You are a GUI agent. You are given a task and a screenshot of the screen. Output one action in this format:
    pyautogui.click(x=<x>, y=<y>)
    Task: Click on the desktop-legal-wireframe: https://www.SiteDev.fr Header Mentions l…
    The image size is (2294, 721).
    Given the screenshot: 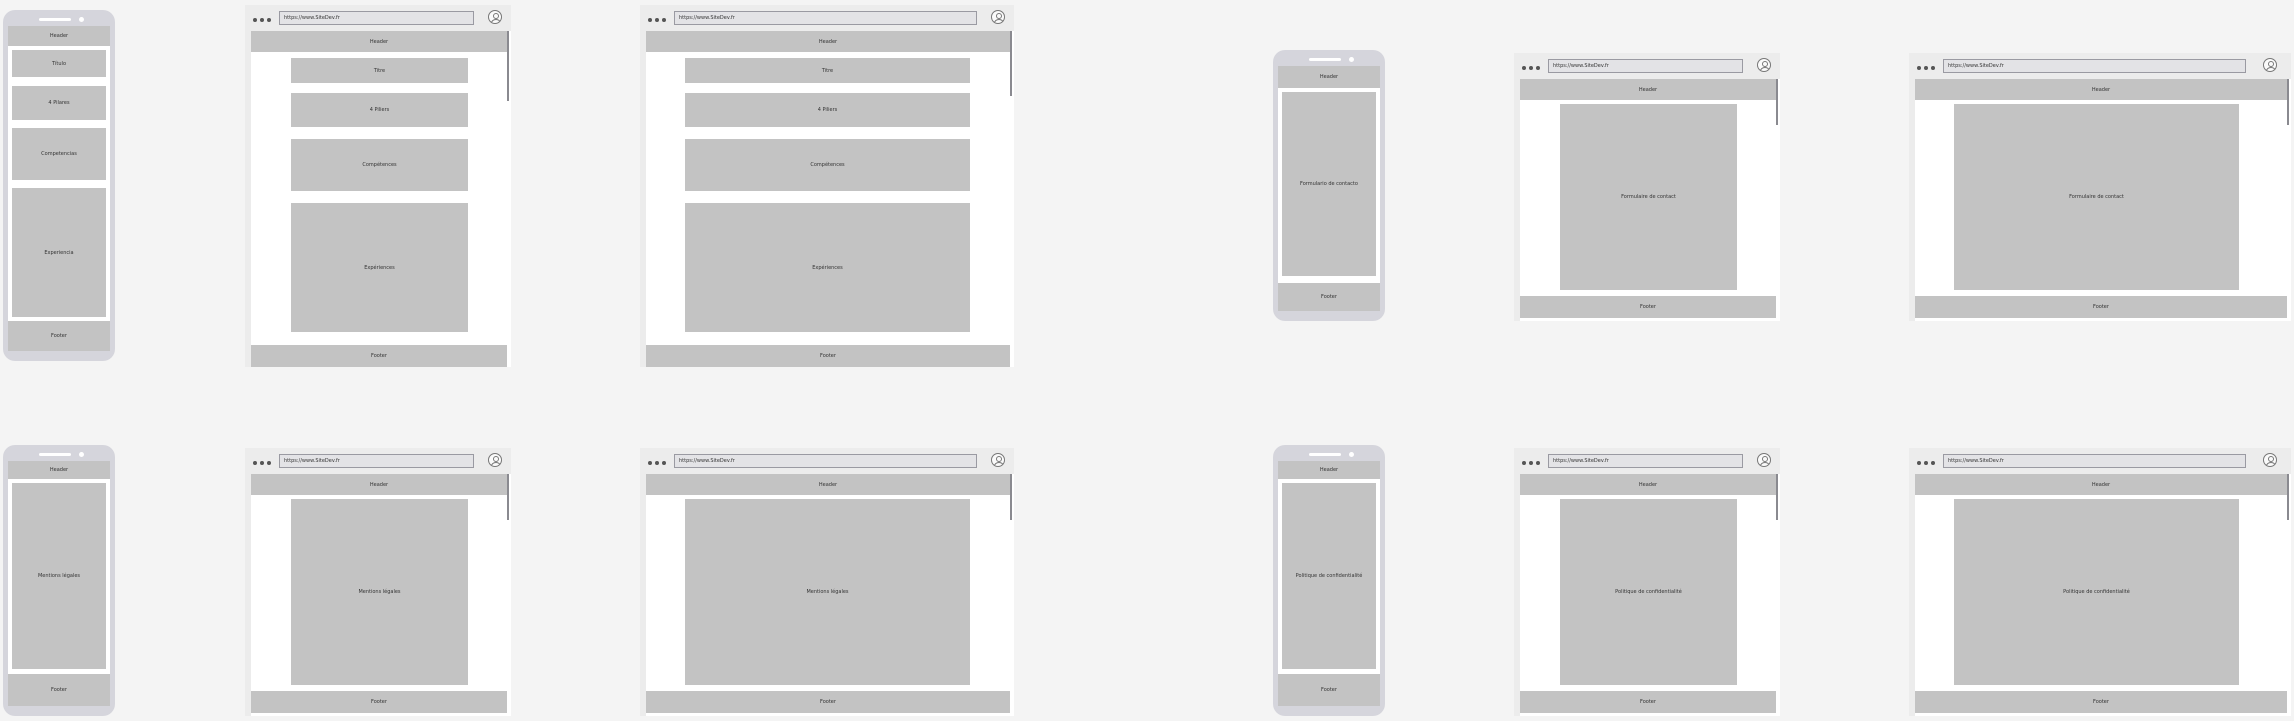 What is the action you would take?
    pyautogui.click(x=827, y=582)
    